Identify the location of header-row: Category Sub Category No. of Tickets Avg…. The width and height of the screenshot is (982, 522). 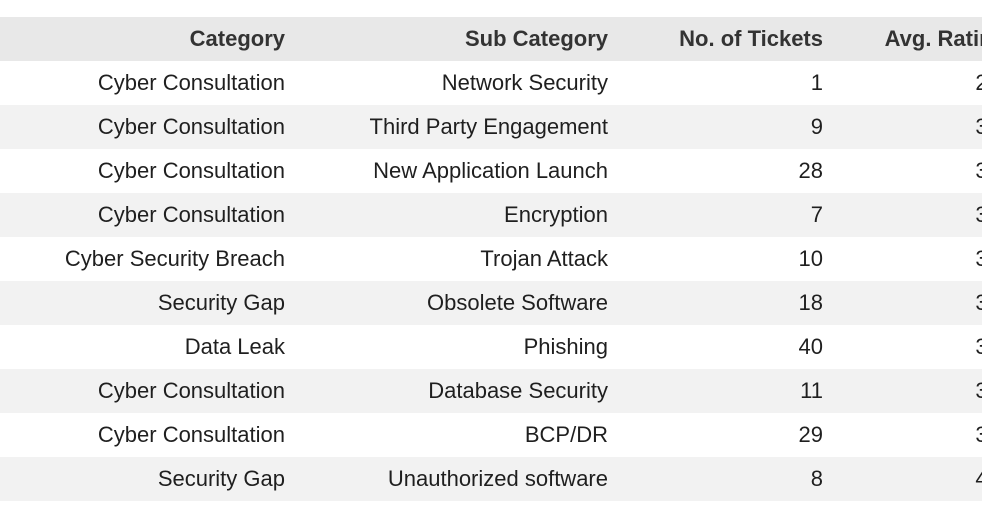
(491, 39).